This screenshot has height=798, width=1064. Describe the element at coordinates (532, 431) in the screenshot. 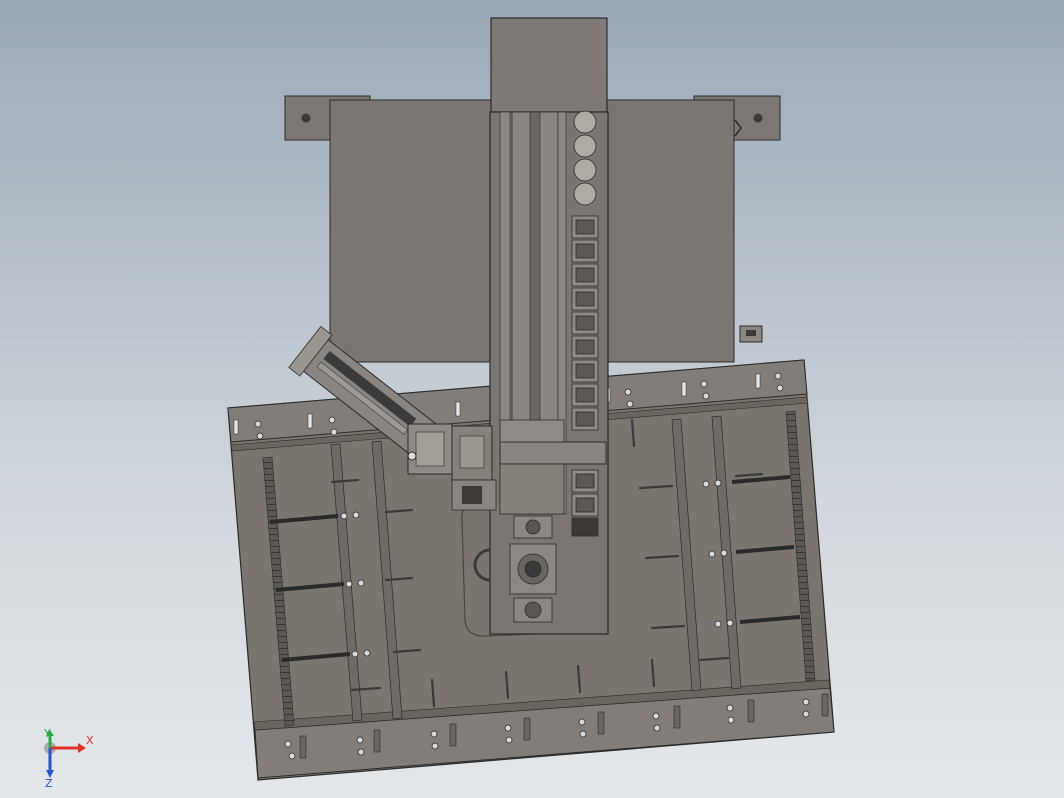

I see `carriage-block` at that location.